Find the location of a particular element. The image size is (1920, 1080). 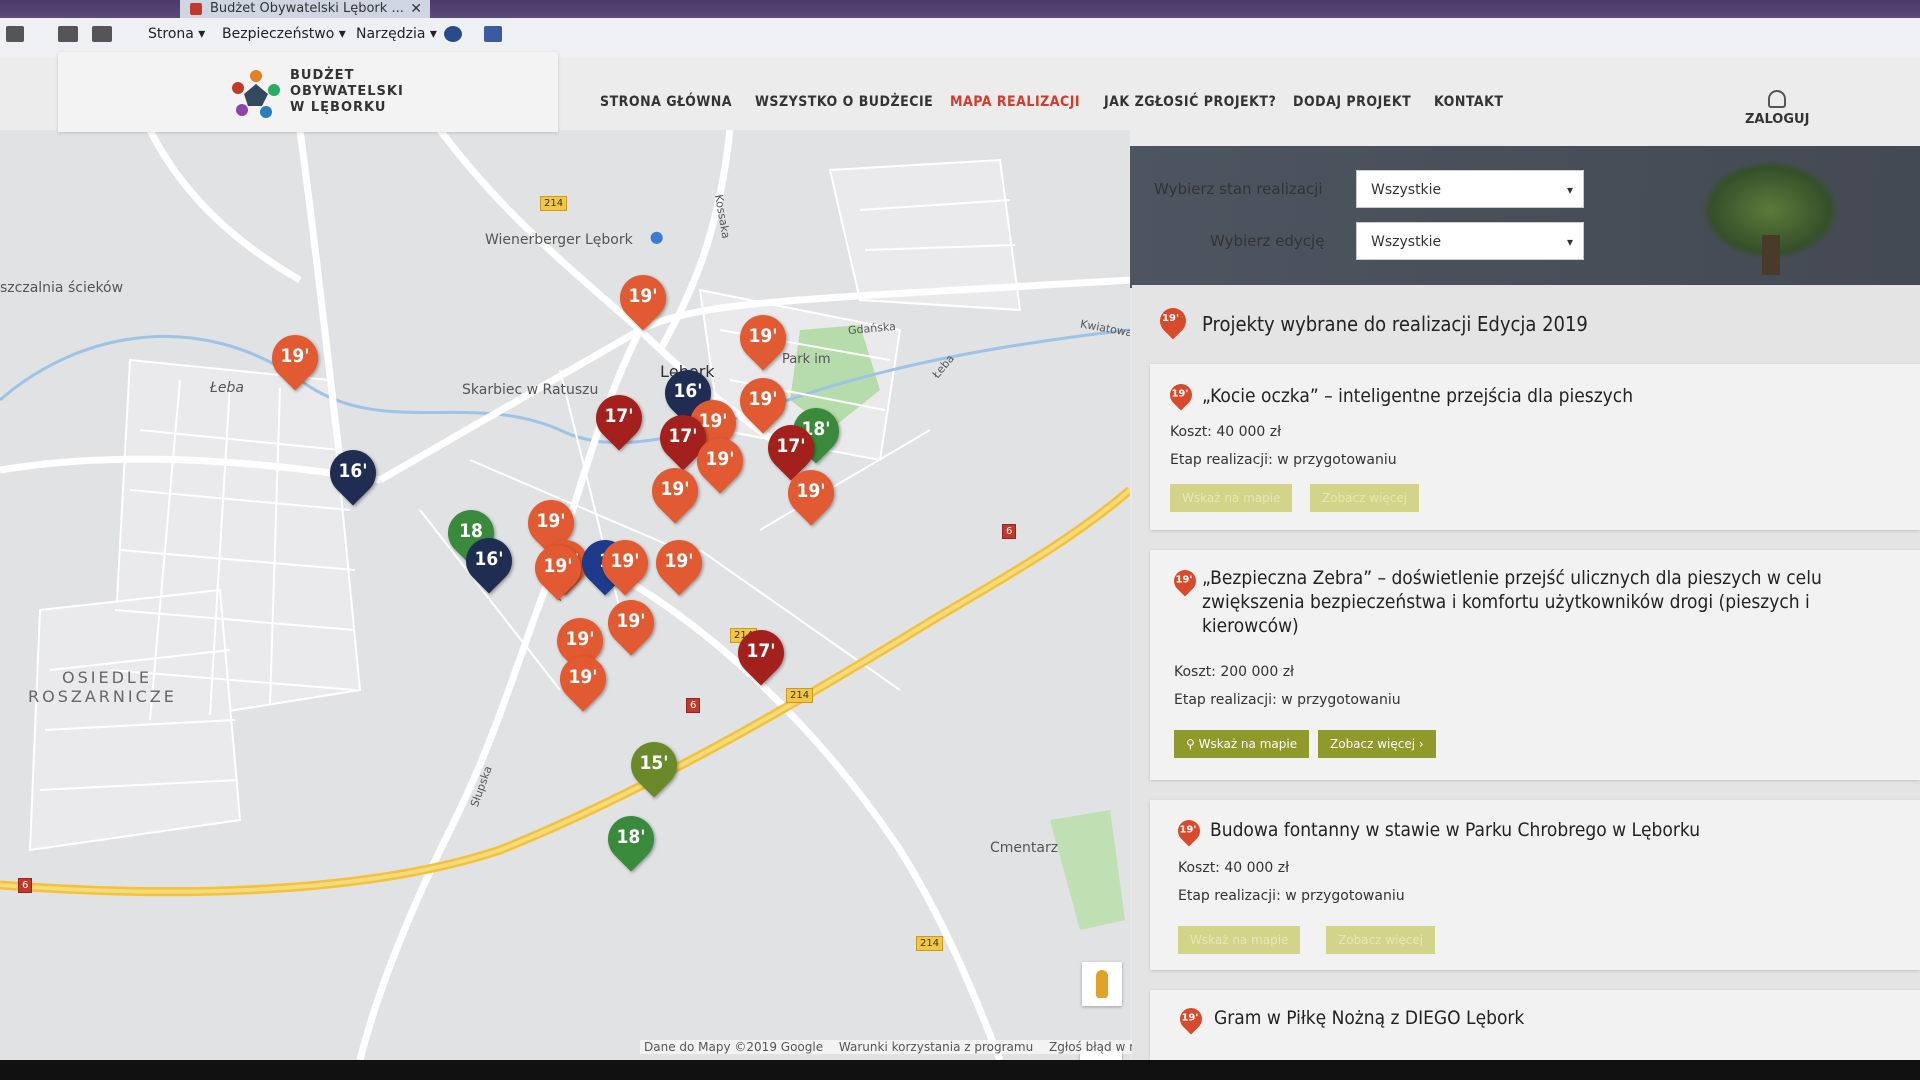

menu-bezpieczenstwo: Bezpieczeństwo ▾ is located at coordinates (284, 34).